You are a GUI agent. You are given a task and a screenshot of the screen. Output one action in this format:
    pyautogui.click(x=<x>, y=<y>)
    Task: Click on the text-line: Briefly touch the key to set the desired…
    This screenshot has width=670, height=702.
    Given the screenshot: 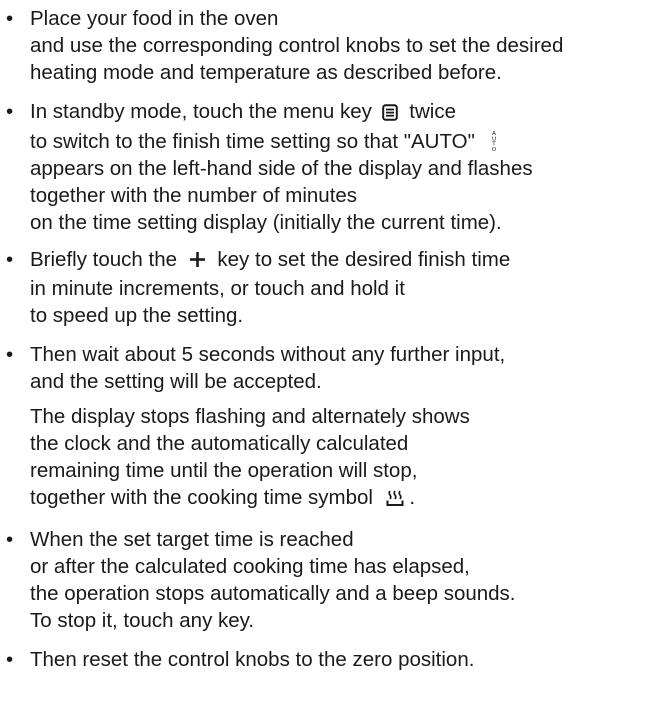 What is the action you would take?
    pyautogui.click(x=350, y=260)
    